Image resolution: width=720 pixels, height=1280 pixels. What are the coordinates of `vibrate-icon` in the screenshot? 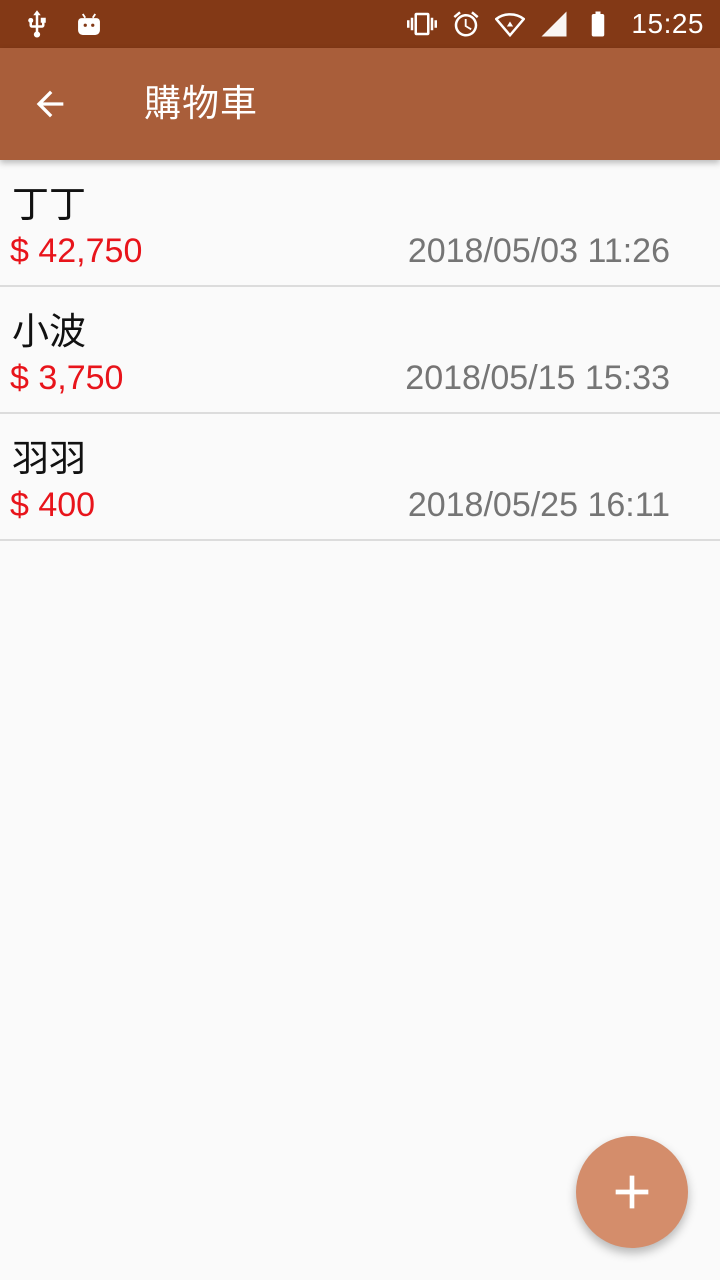 It's located at (422, 24).